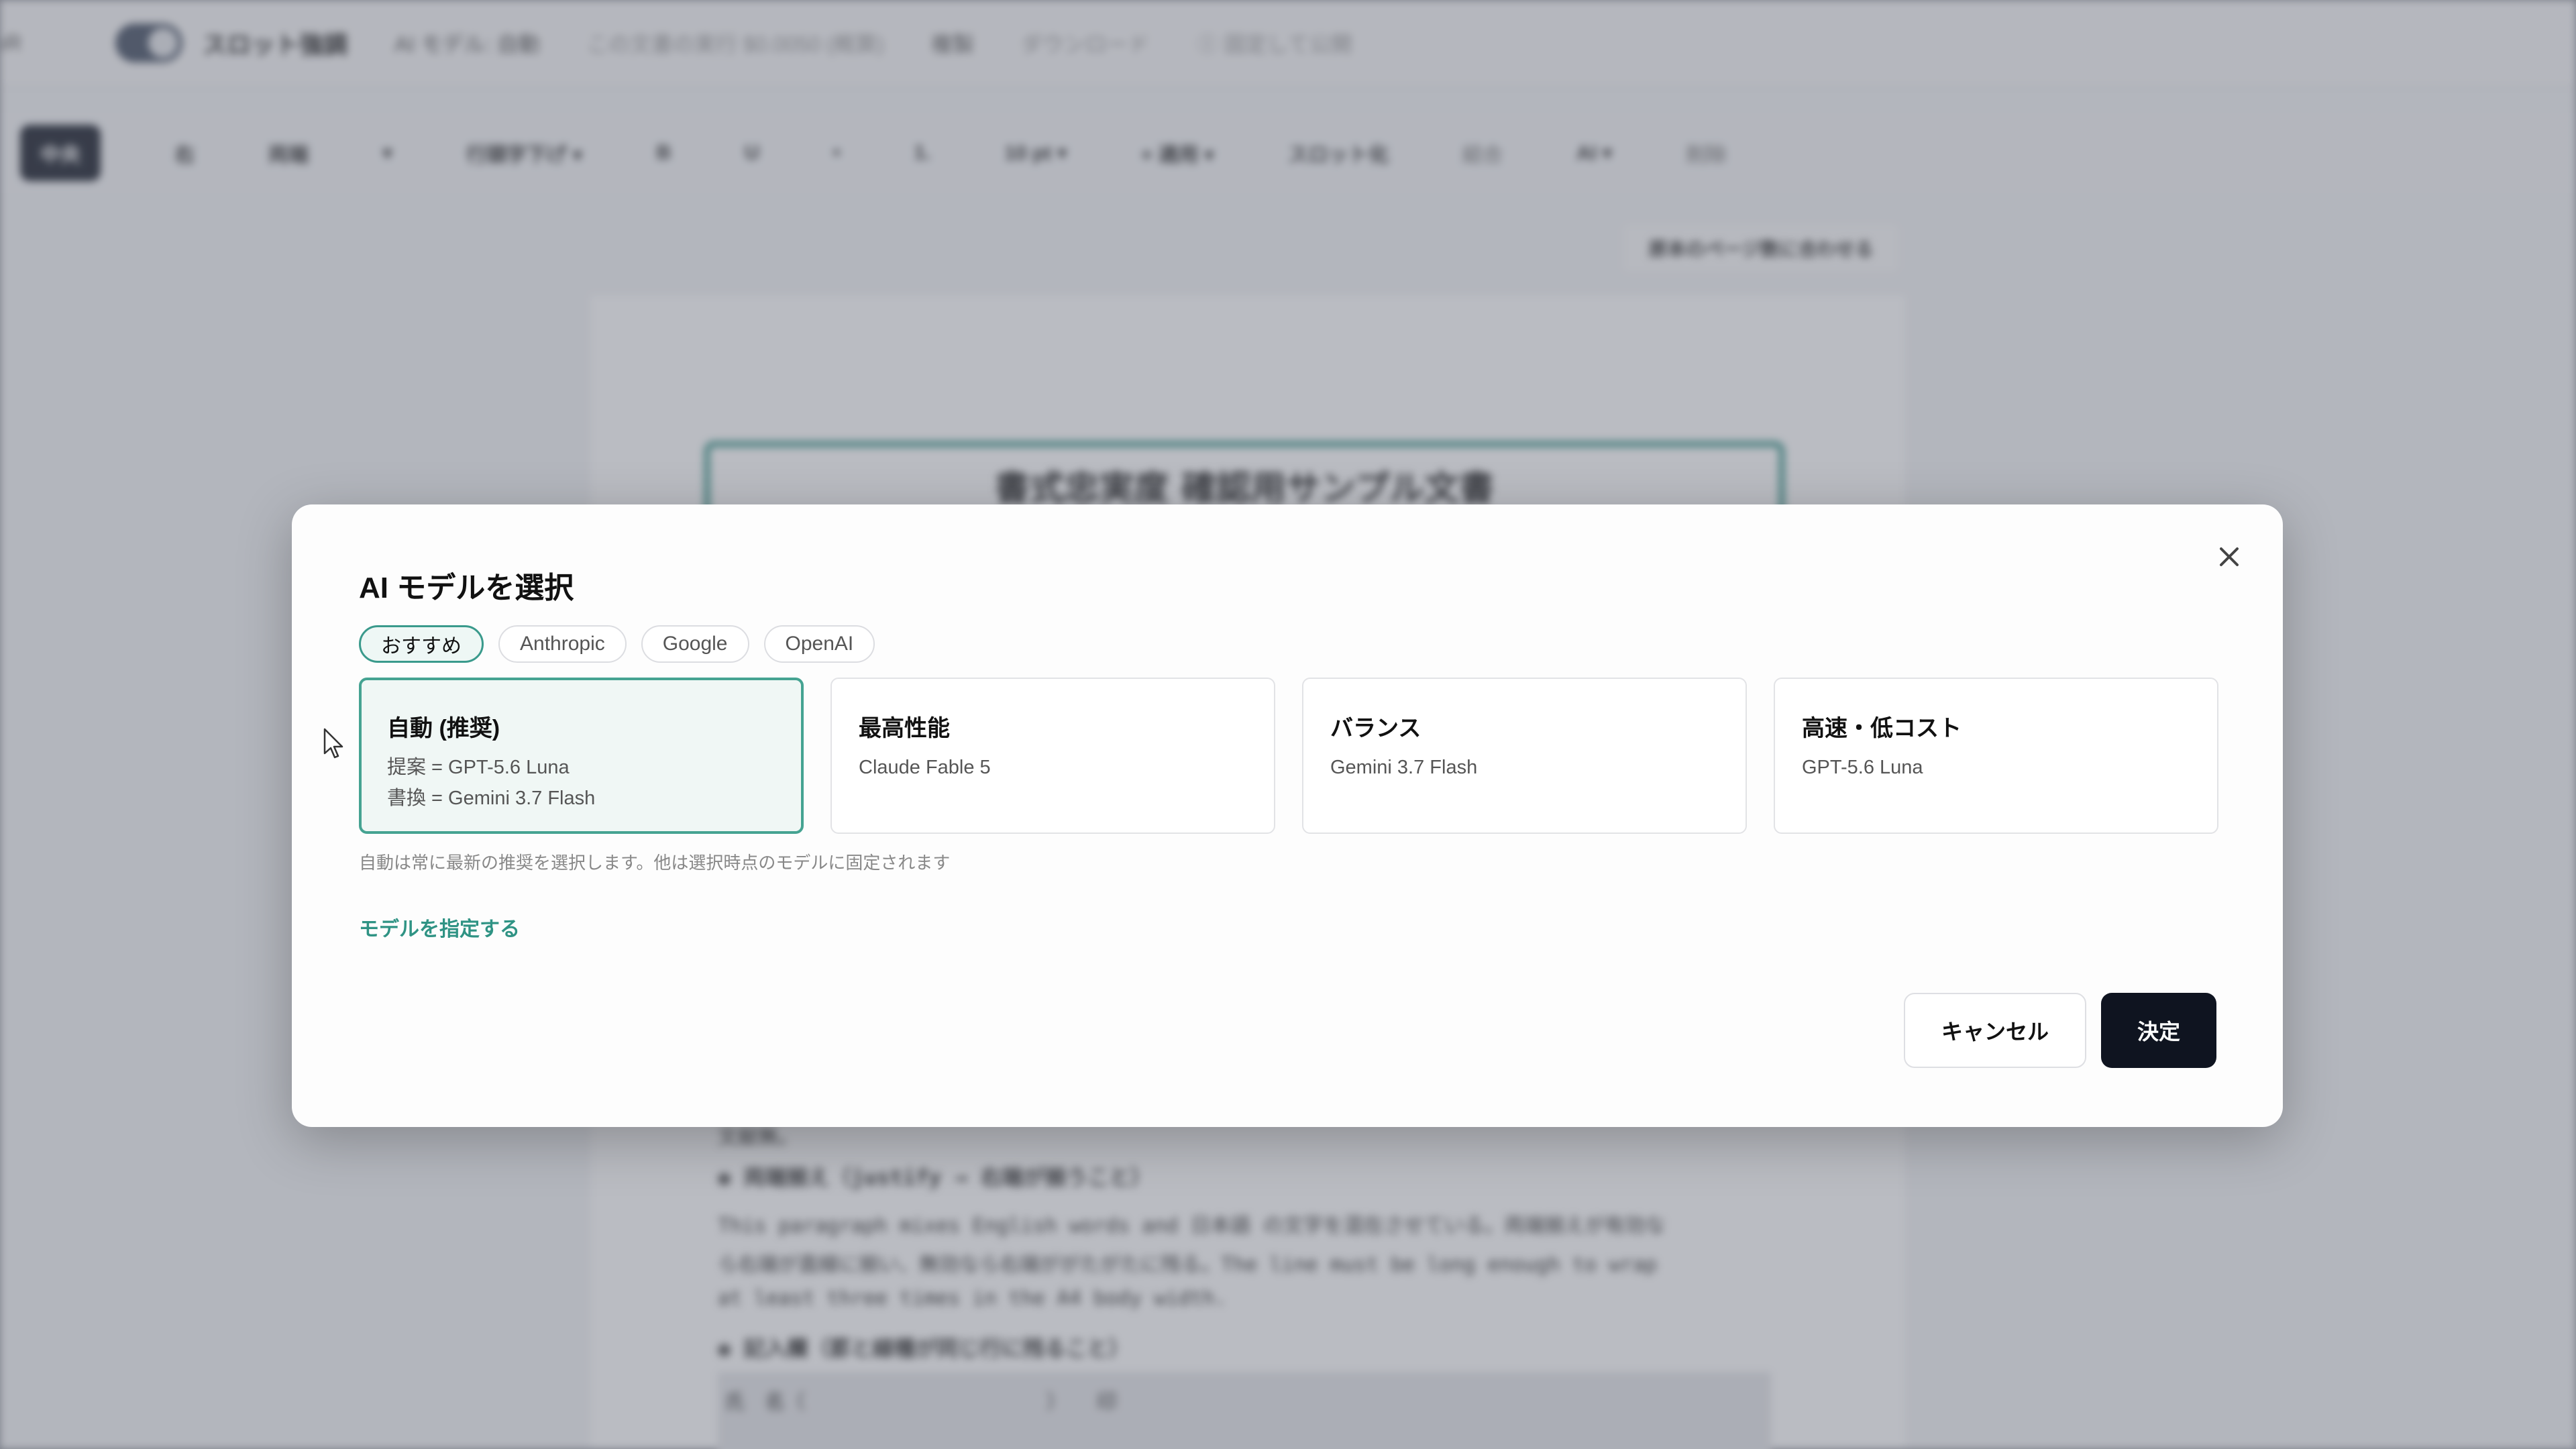  I want to click on card-title: 高速・低コスト, so click(1882, 728).